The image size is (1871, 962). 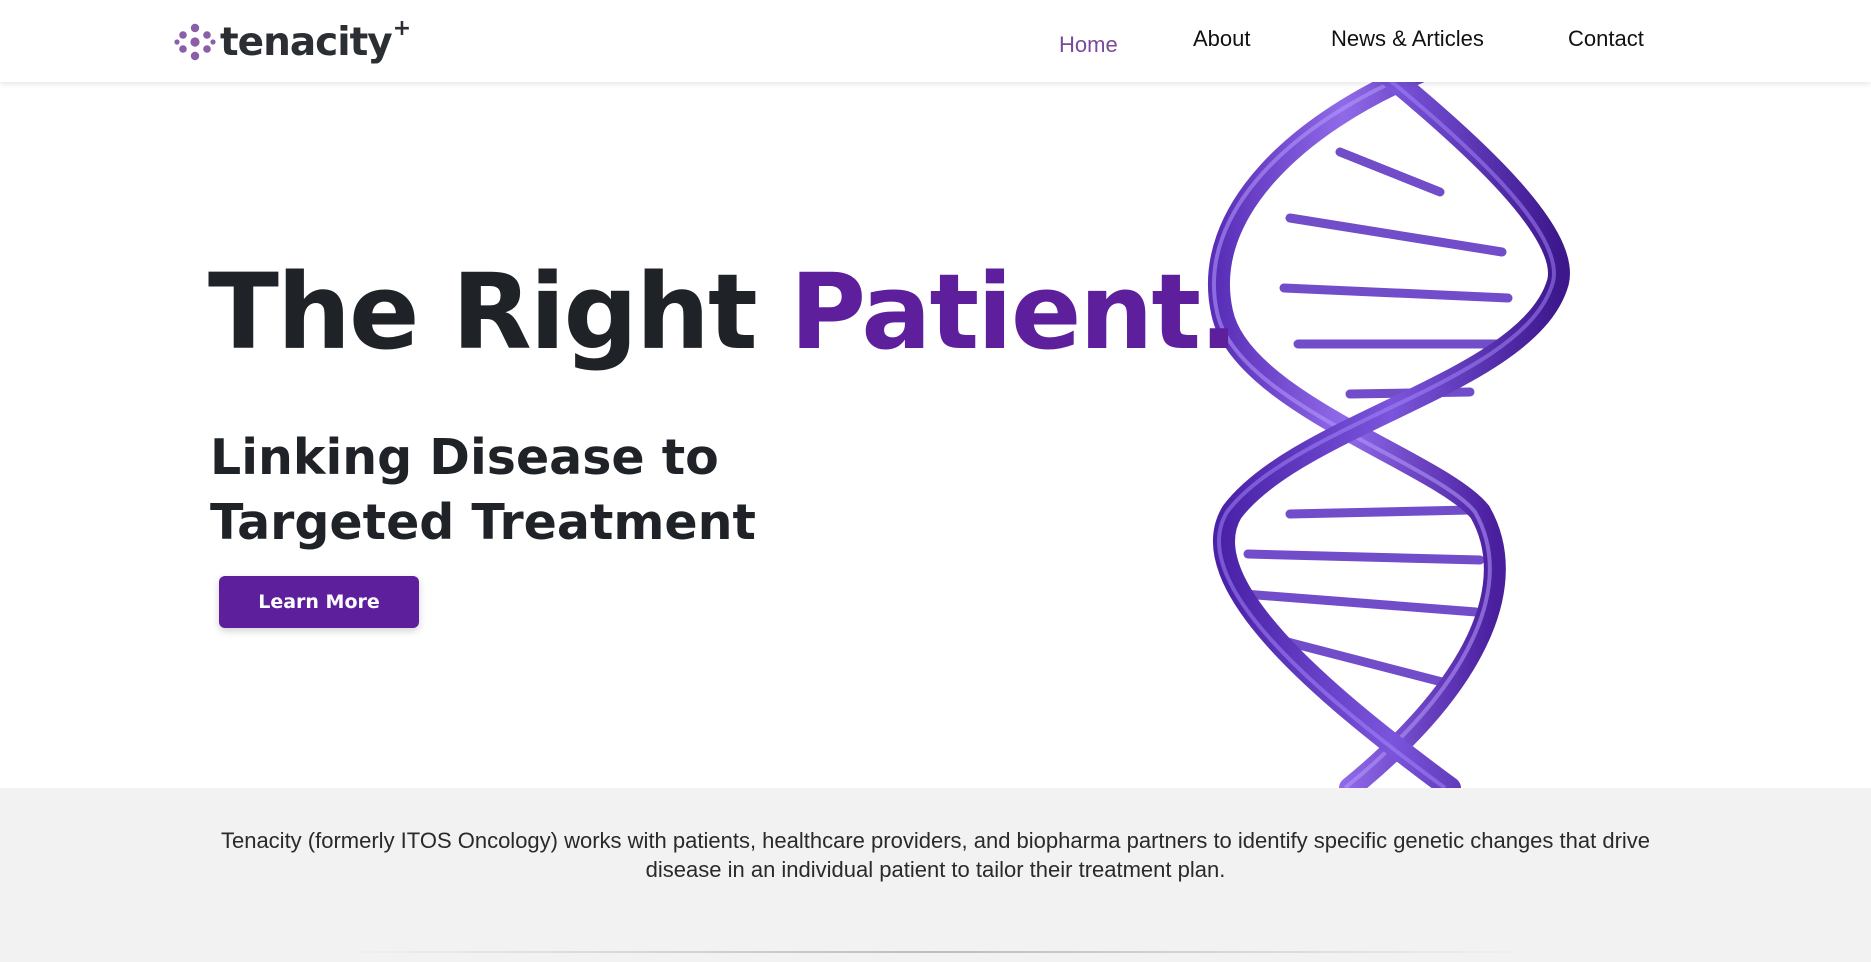 I want to click on logo-superscript: +, so click(x=402, y=28).